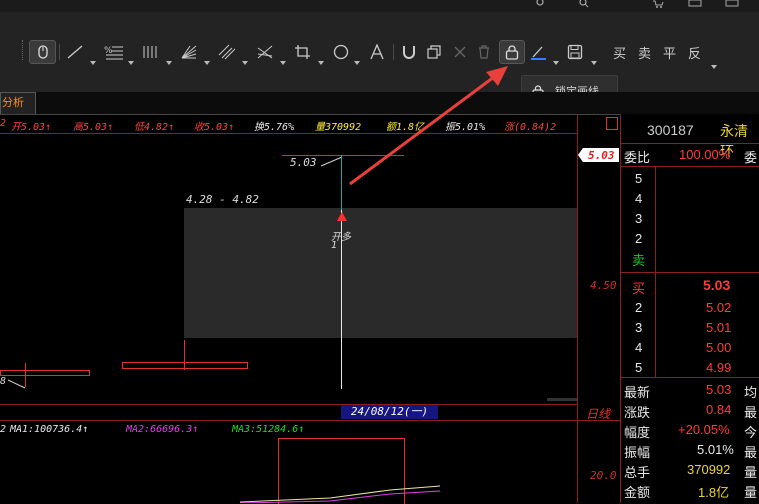 The width and height of the screenshot is (759, 504). I want to click on ma-fragment: 2, so click(3, 429).